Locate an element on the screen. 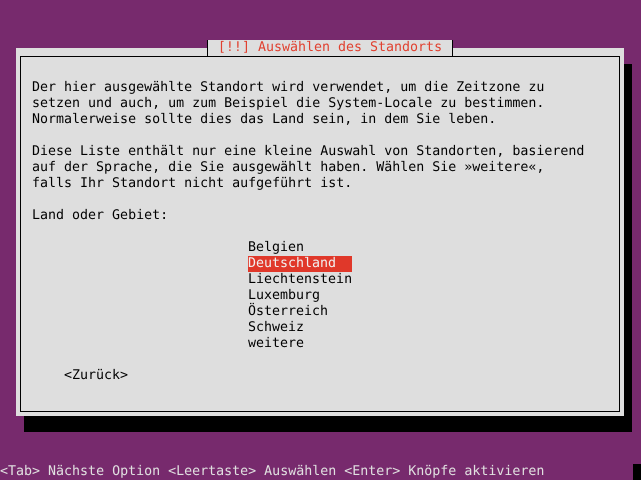 This screenshot has height=480, width=641. description-text: Diese Liste enthält nur eine kleine Auswahl von Standorten, basierend auf der Sprache, die Sie ausgewählt haben. Wählen Sie »weitere«, falls Ihr Standort nicht aufgeführt ist. is located at coordinates (309, 168).